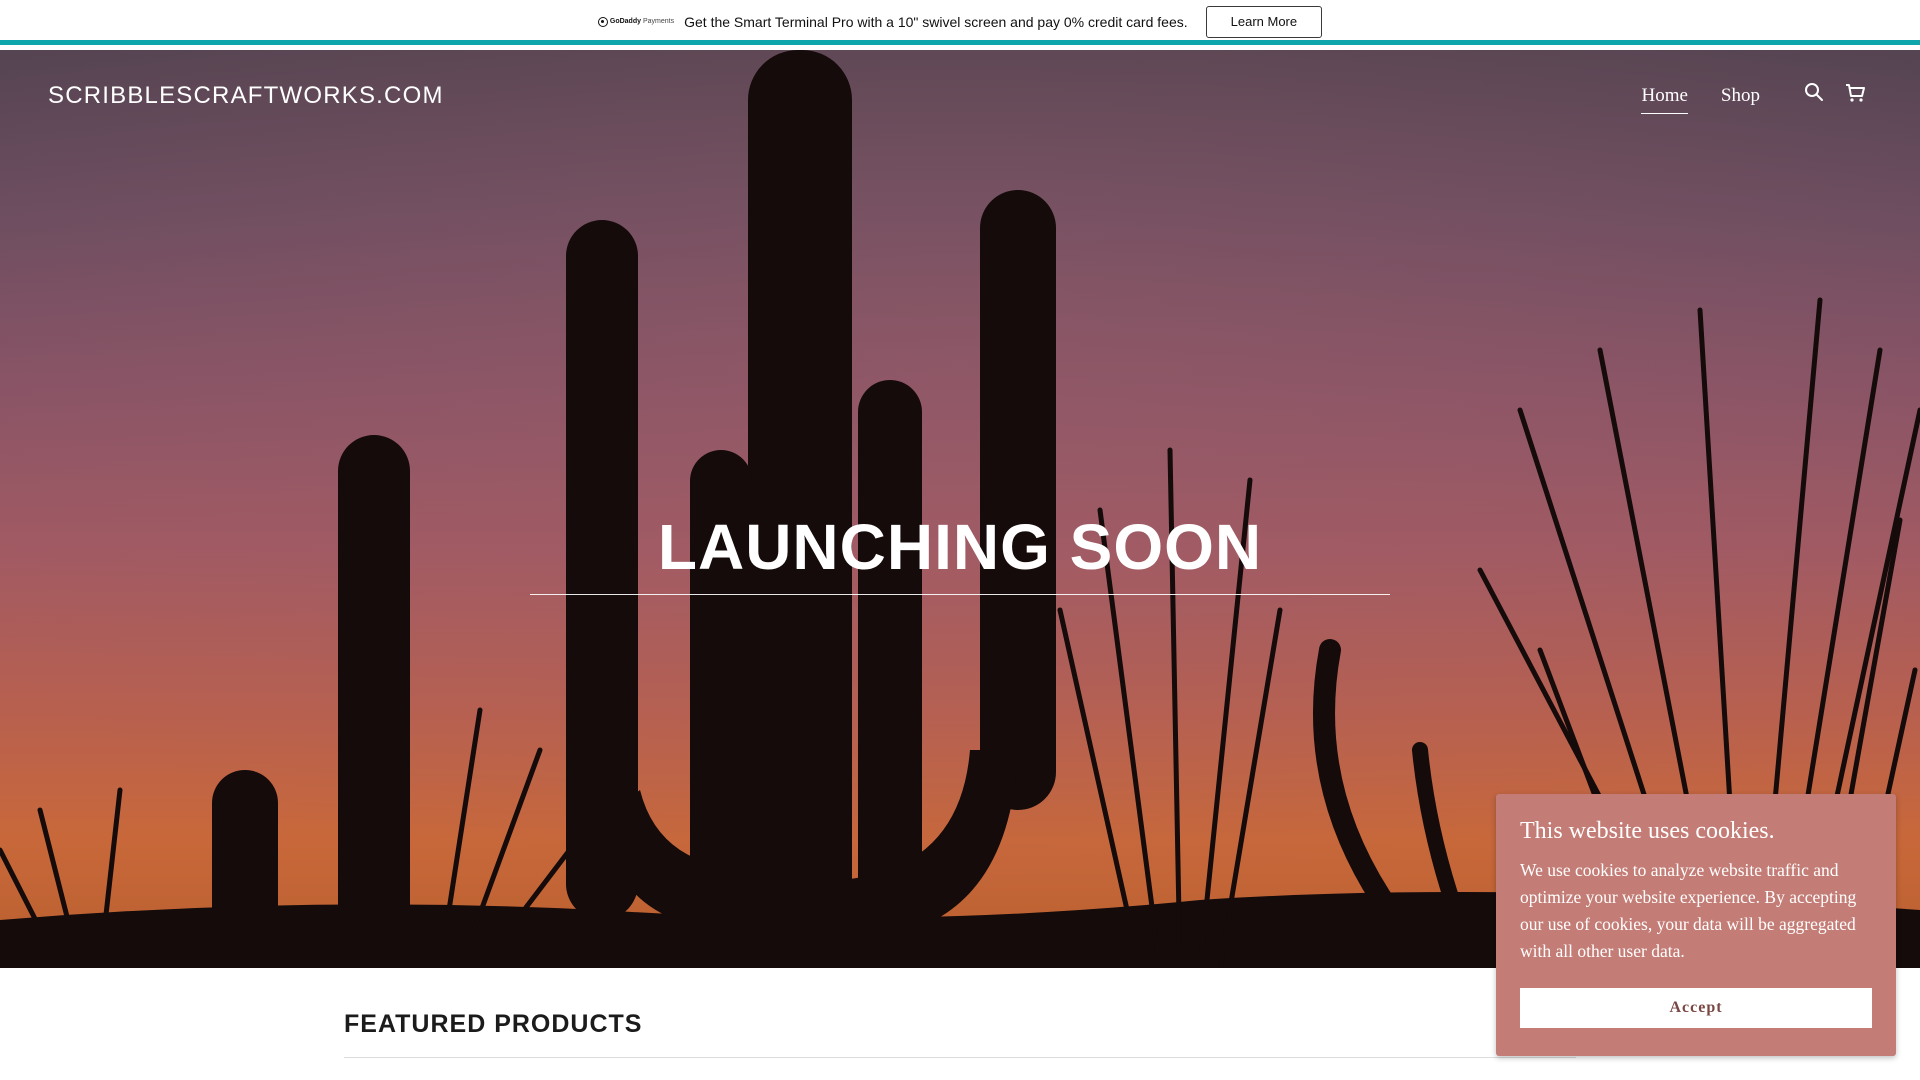 The image size is (1920, 1080). What do you see at coordinates (1700, 99) in the screenshot?
I see `main-nav: Home Shop` at bounding box center [1700, 99].